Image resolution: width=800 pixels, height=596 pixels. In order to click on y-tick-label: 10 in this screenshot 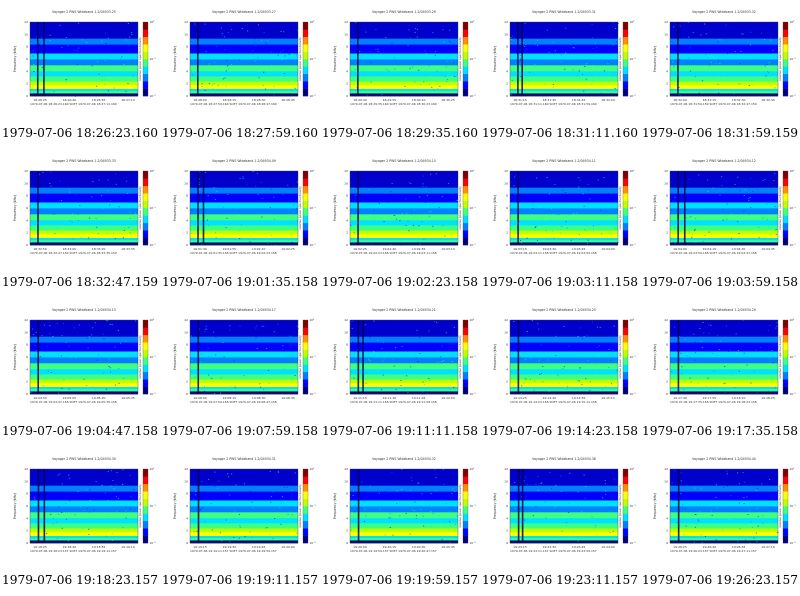, I will do `click(346, 34)`.